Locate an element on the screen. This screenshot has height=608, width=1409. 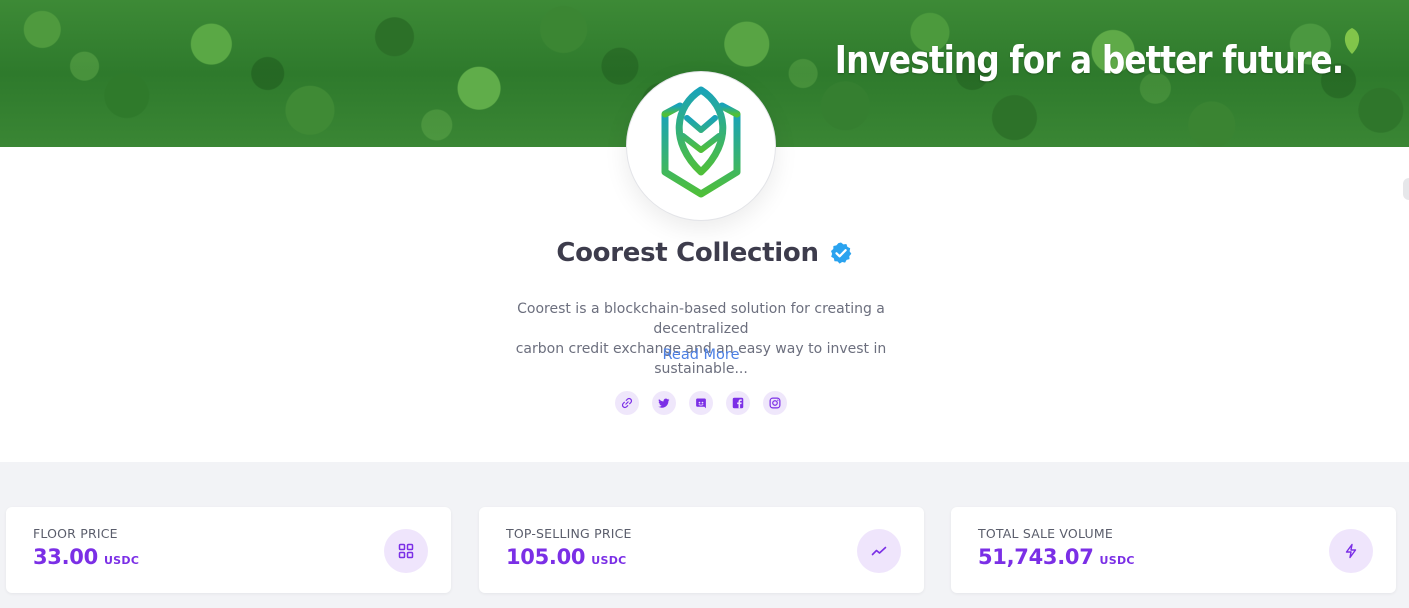
bolt-icon is located at coordinates (1351, 551).